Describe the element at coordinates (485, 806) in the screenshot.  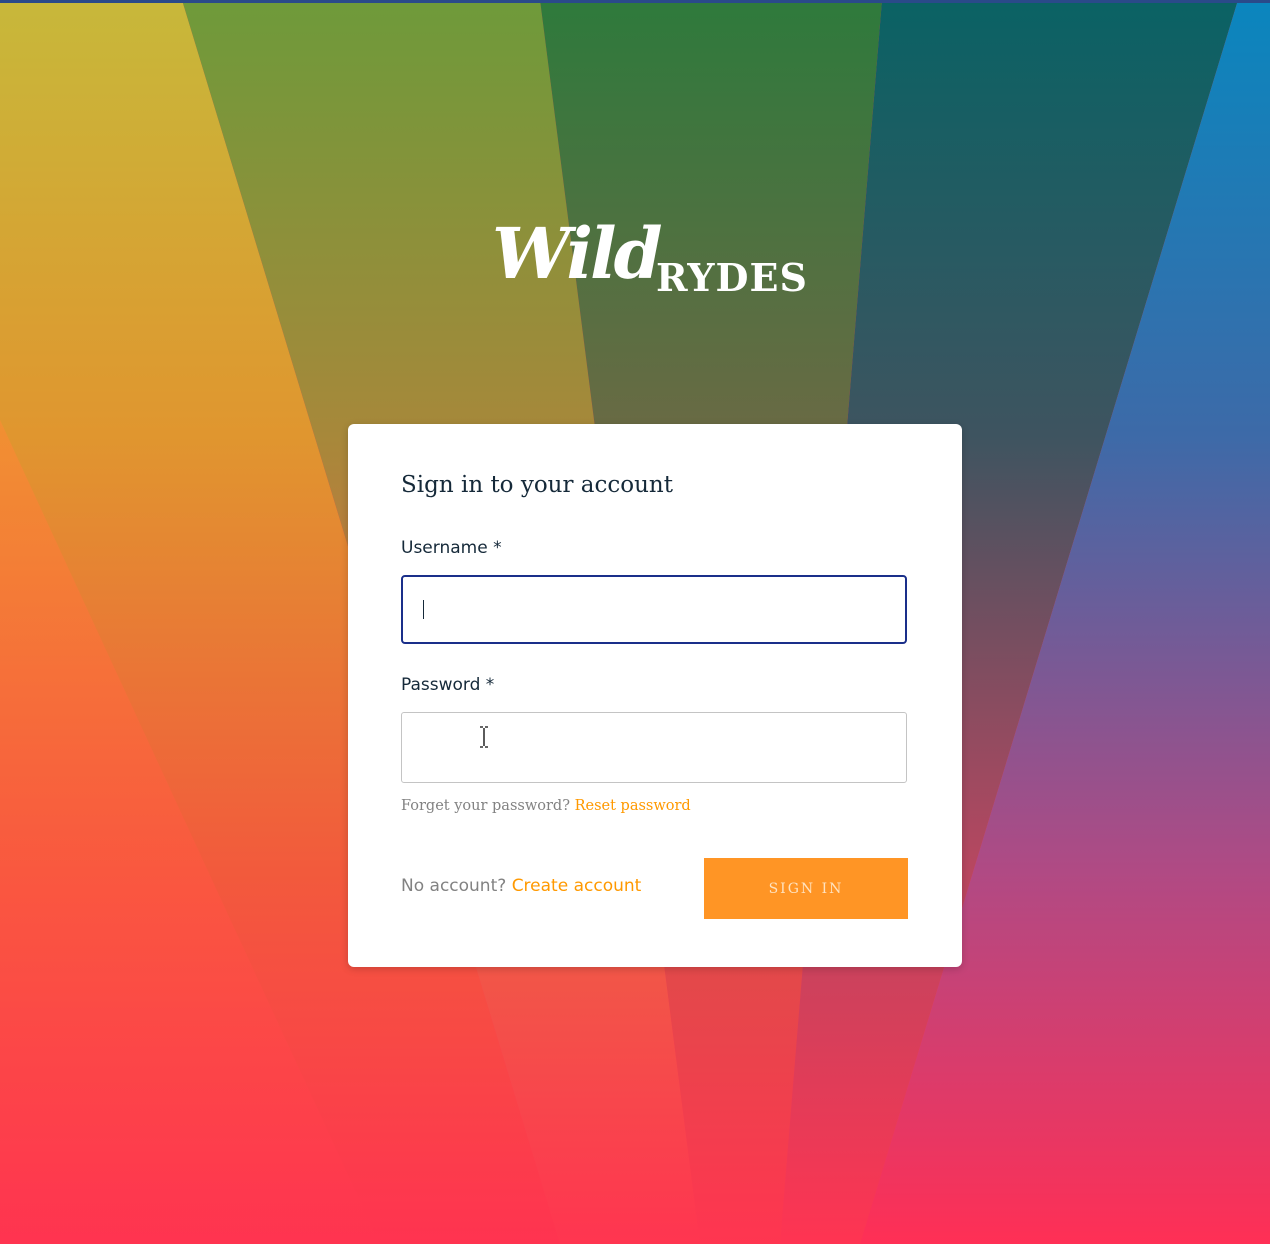
I see `forgot-password-text: Forget your password?` at that location.